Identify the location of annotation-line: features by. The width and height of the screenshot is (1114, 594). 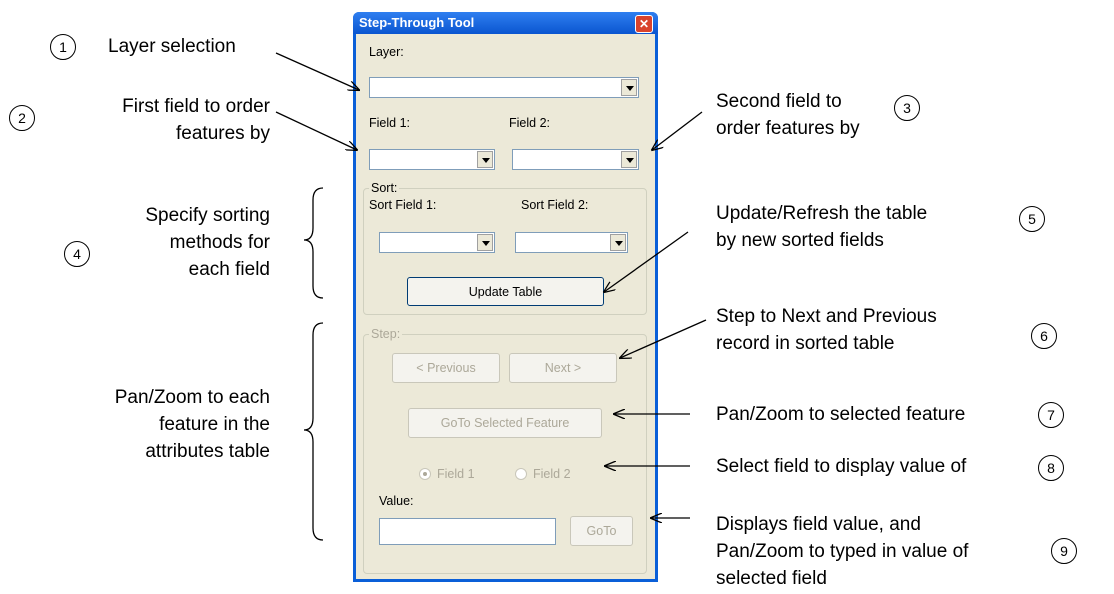
(223, 133).